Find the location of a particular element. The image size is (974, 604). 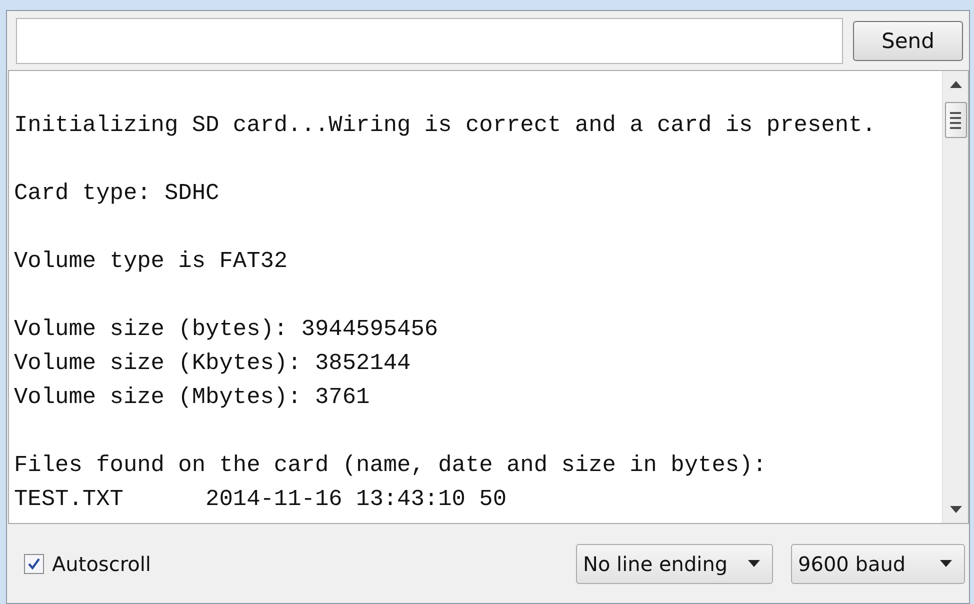

output-line: Volume size (Mbytes): 3761 is located at coordinates (192, 397).